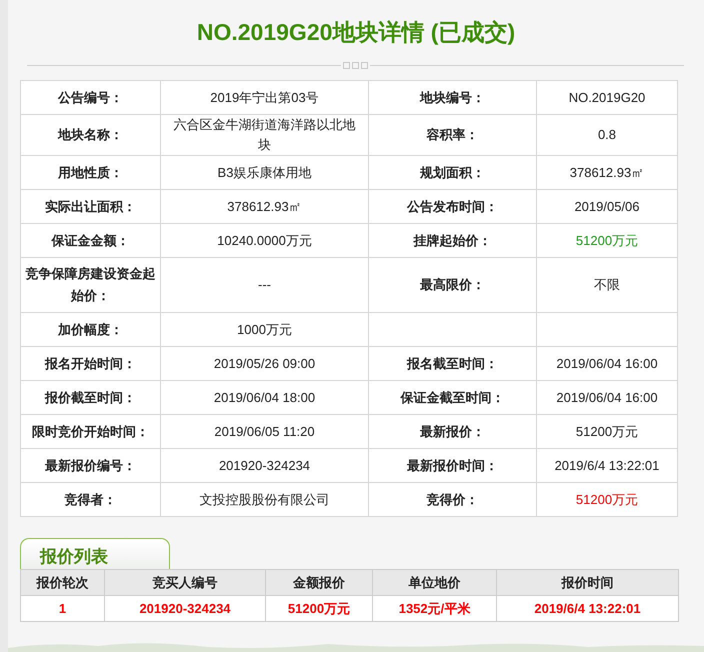  I want to click on field-label: 最新报价编号：, so click(90, 465).